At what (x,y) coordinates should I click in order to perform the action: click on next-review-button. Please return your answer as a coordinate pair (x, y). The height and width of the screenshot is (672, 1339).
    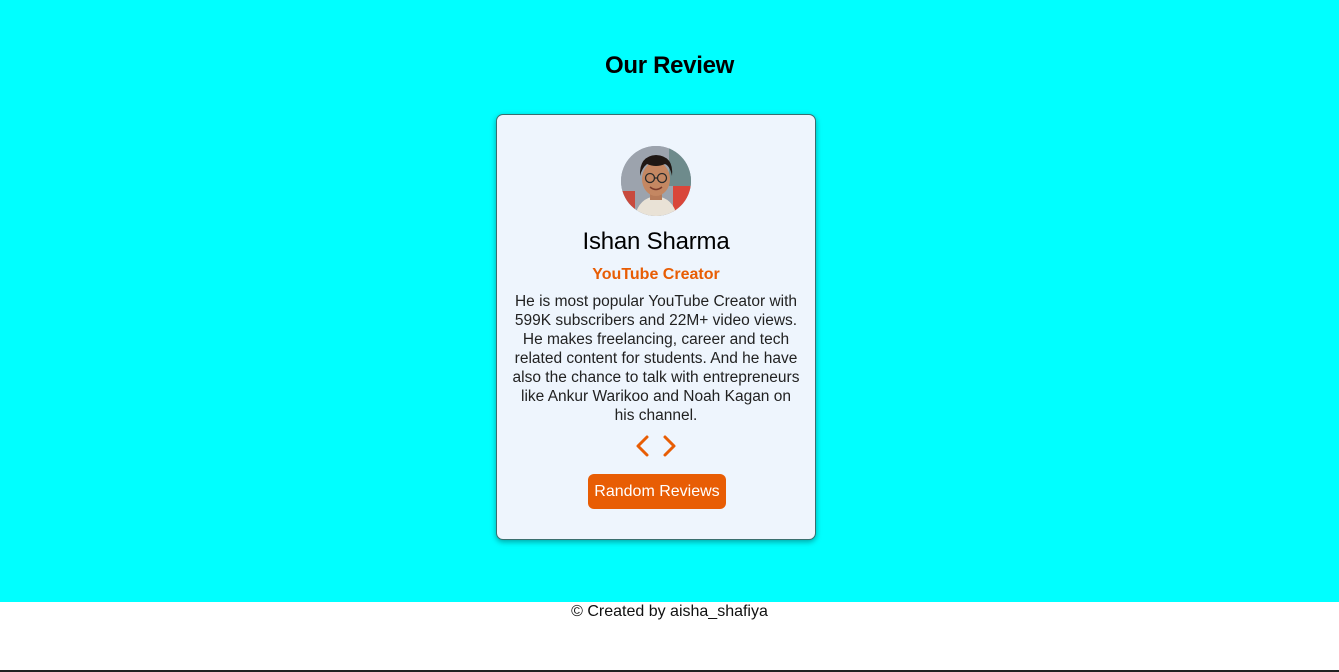
    Looking at the image, I should click on (669, 446).